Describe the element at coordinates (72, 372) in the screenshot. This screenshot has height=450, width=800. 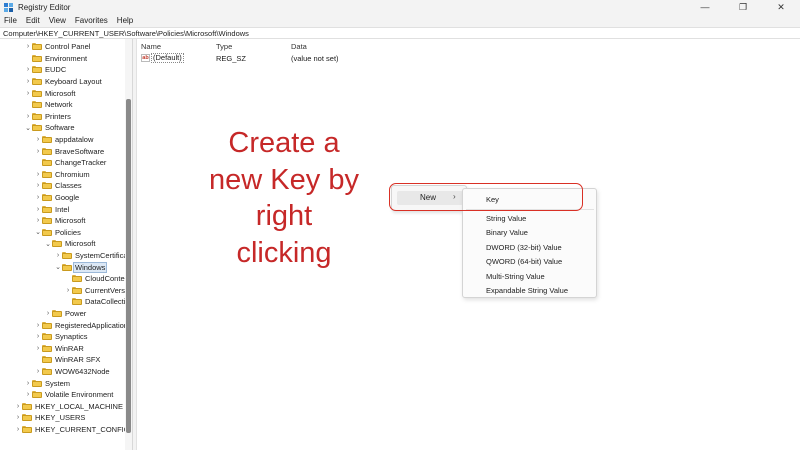
I see `tree-item: › WOW6432Node` at that location.